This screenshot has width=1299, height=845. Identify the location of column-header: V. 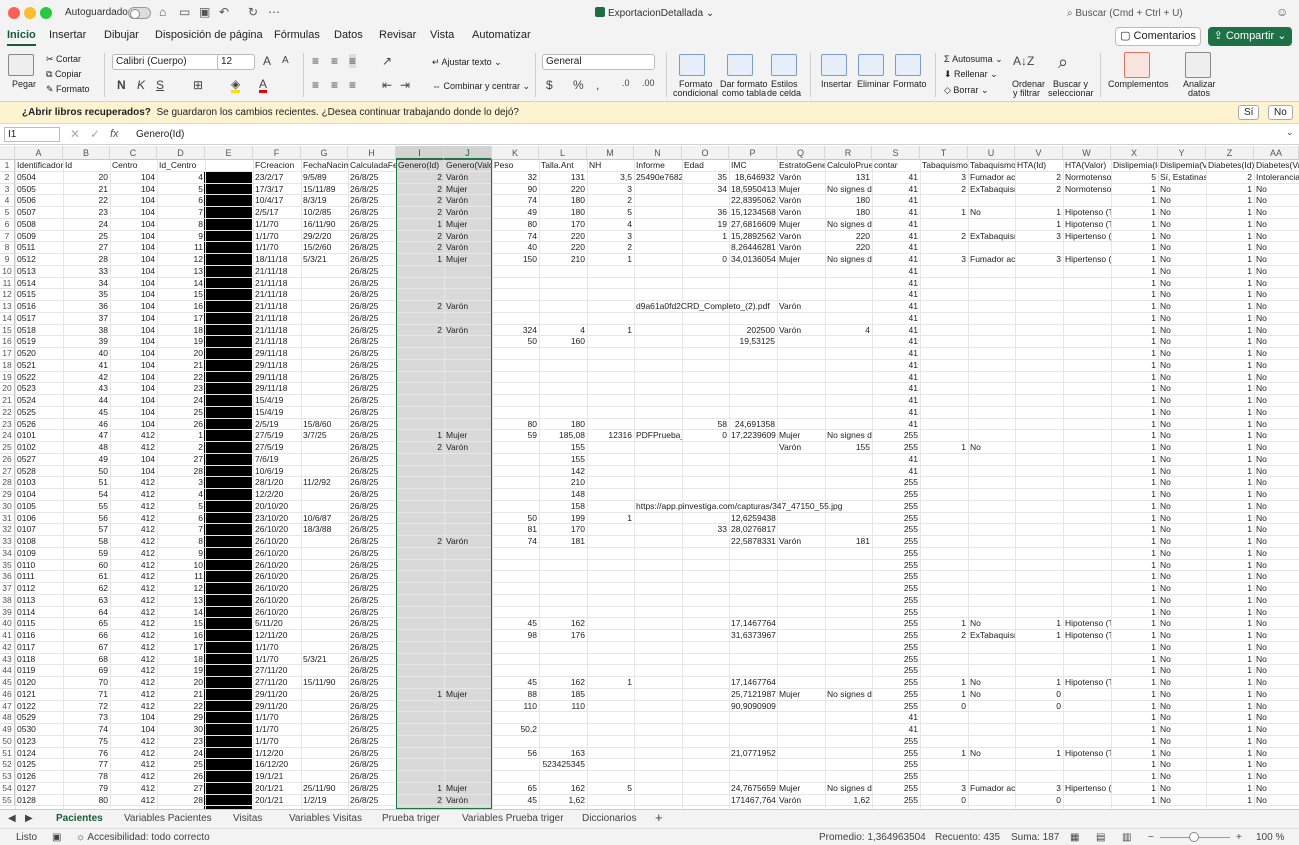
(1039, 153).